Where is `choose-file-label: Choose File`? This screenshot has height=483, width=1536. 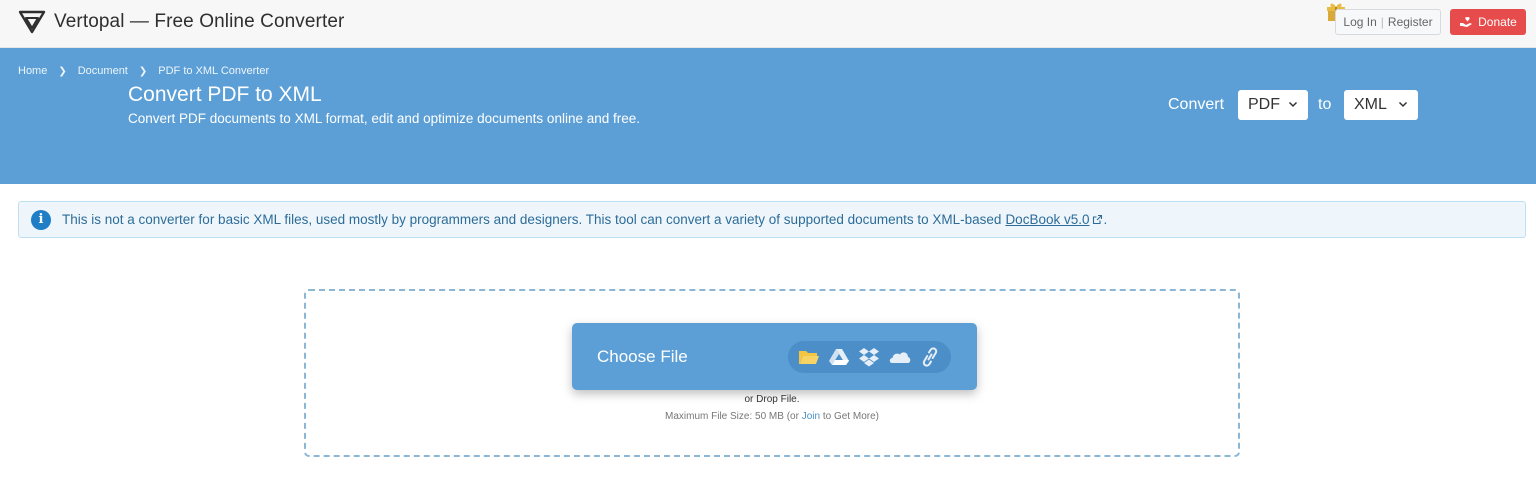 choose-file-label: Choose File is located at coordinates (642, 356).